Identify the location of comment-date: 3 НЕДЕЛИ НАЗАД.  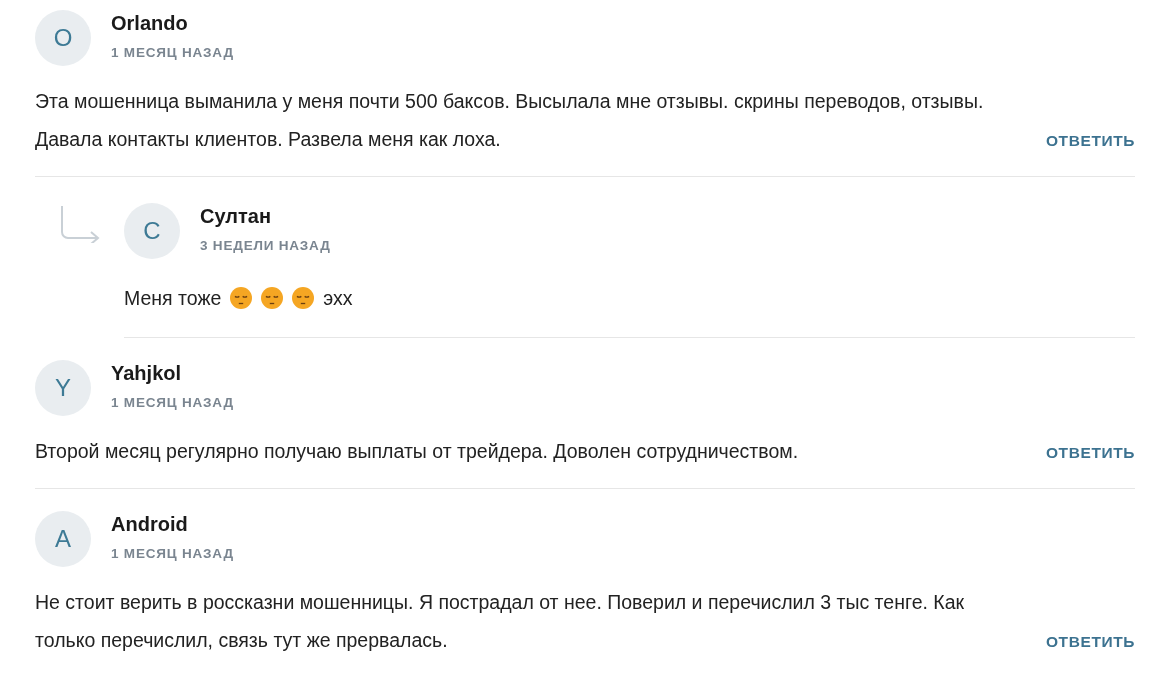
(265, 245).